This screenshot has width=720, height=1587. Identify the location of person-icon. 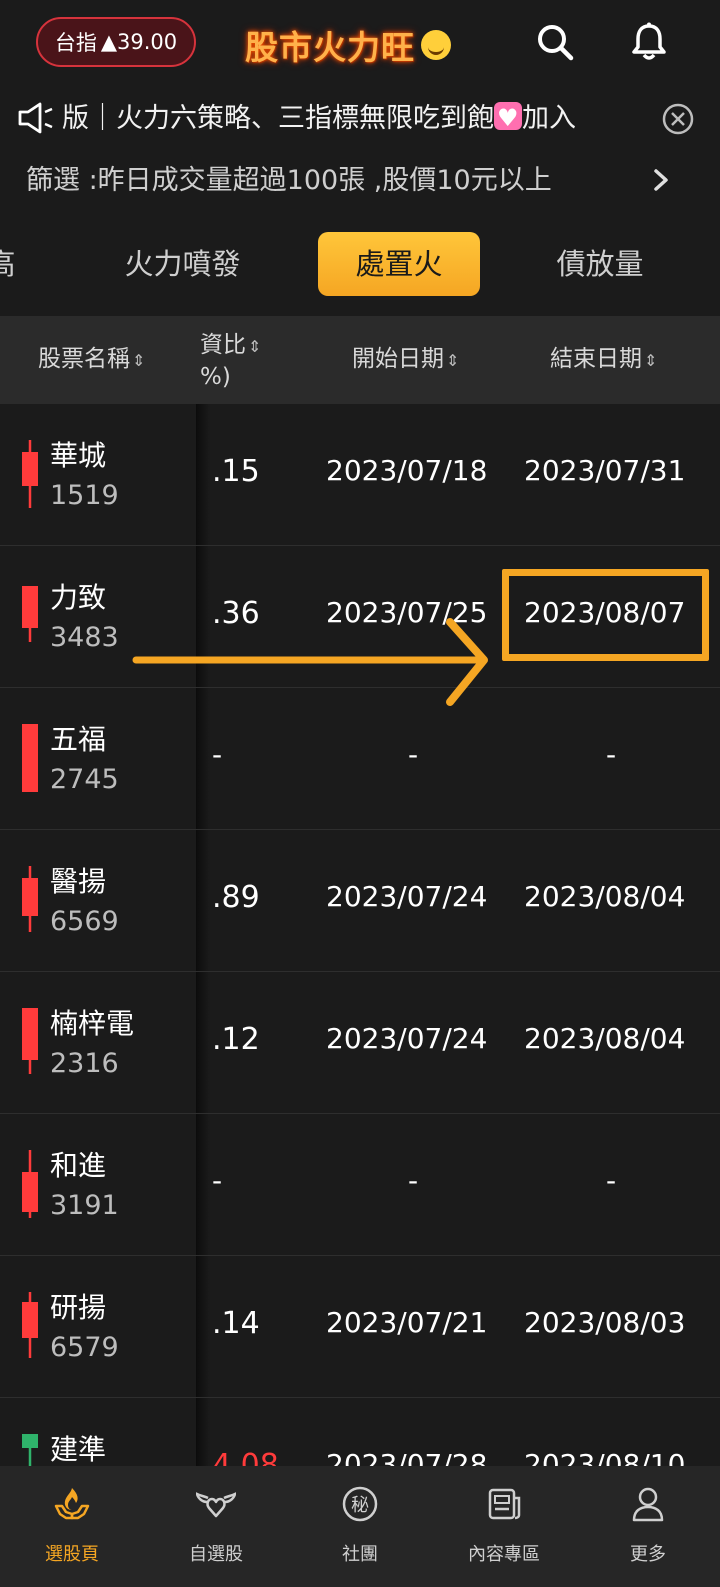
(648, 1504).